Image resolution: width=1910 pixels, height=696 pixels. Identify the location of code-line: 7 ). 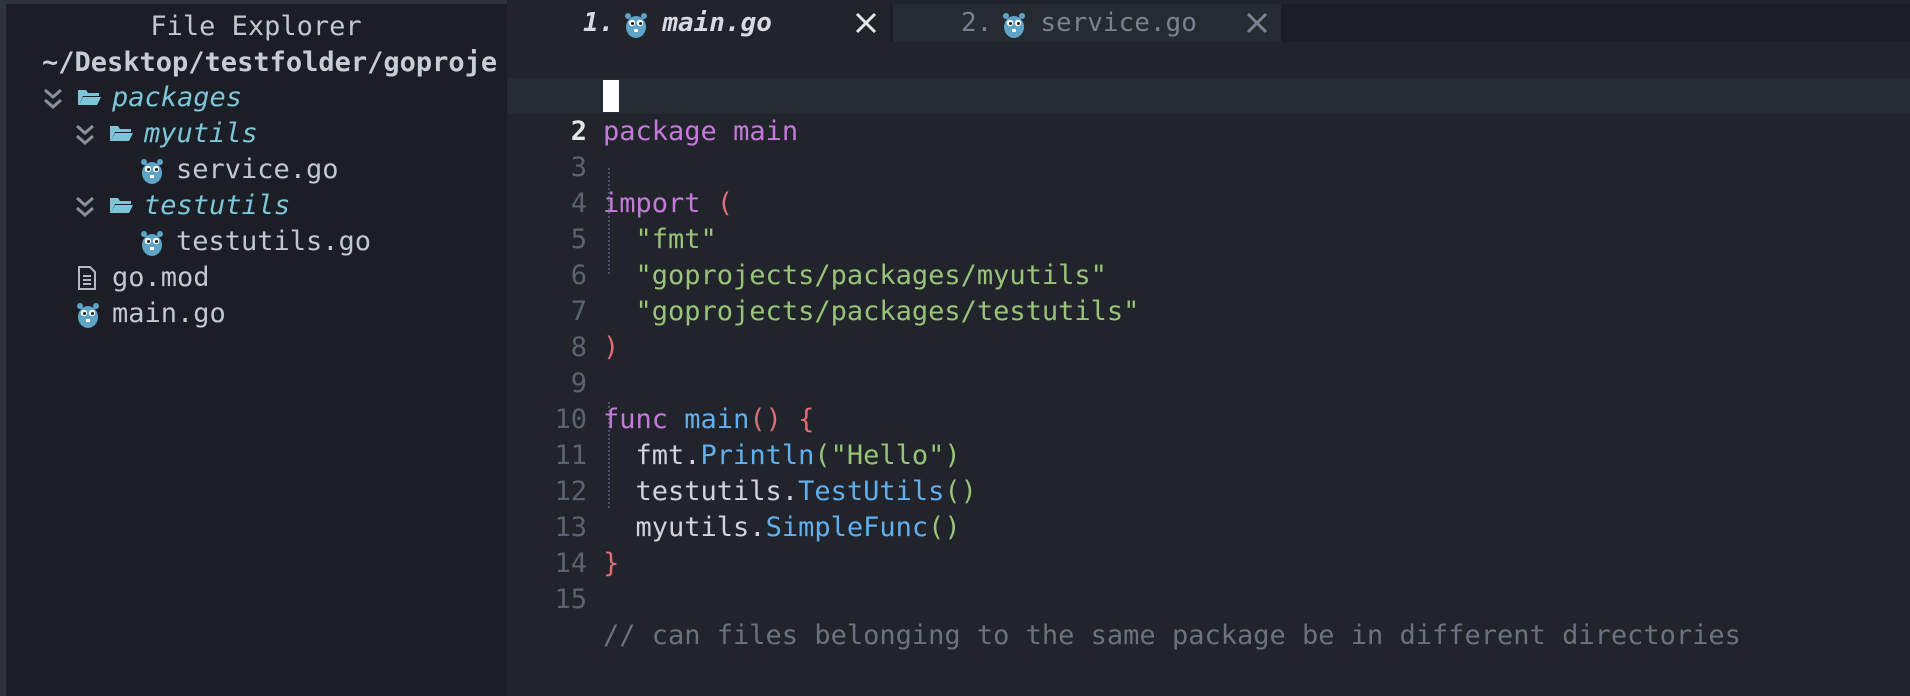
(1208, 310).